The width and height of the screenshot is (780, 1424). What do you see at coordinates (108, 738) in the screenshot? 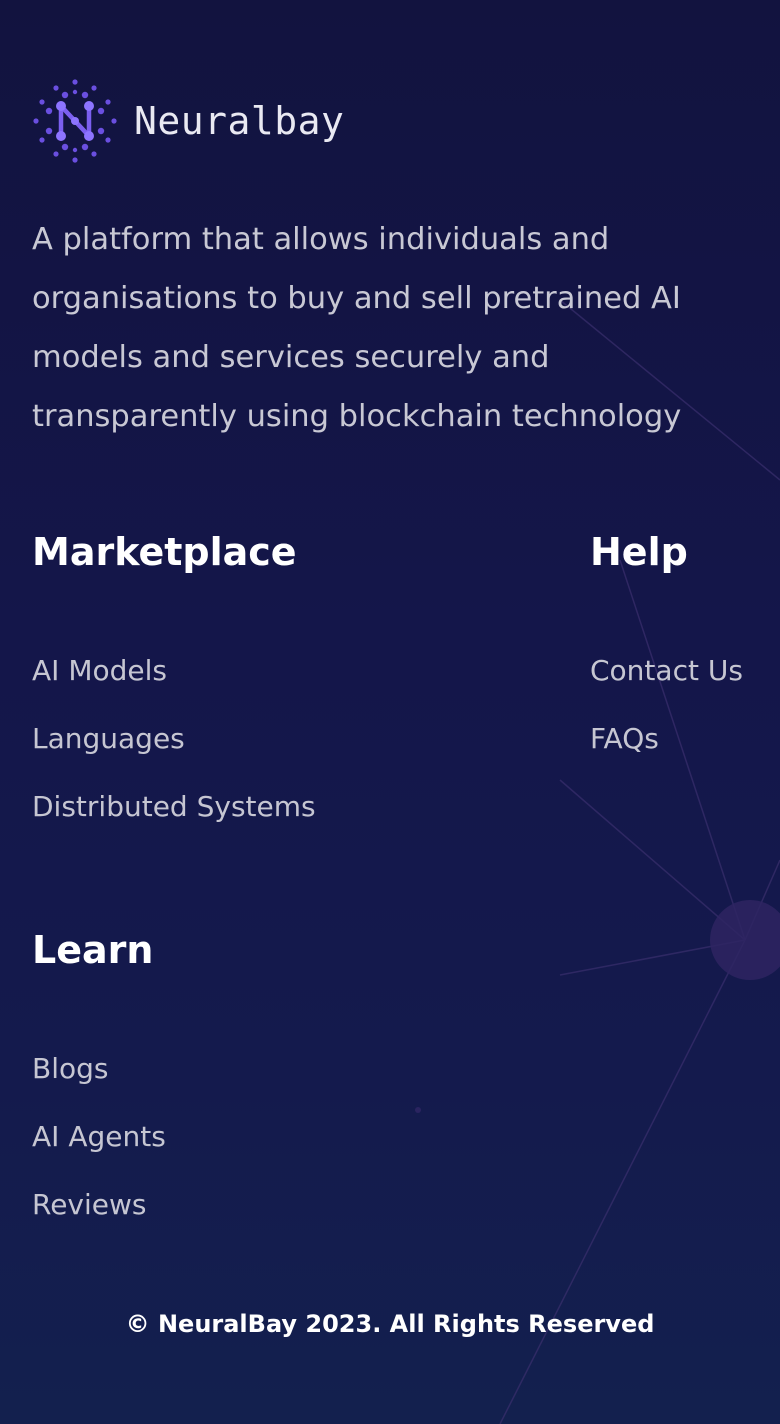
I see `link-languages: Languages` at bounding box center [108, 738].